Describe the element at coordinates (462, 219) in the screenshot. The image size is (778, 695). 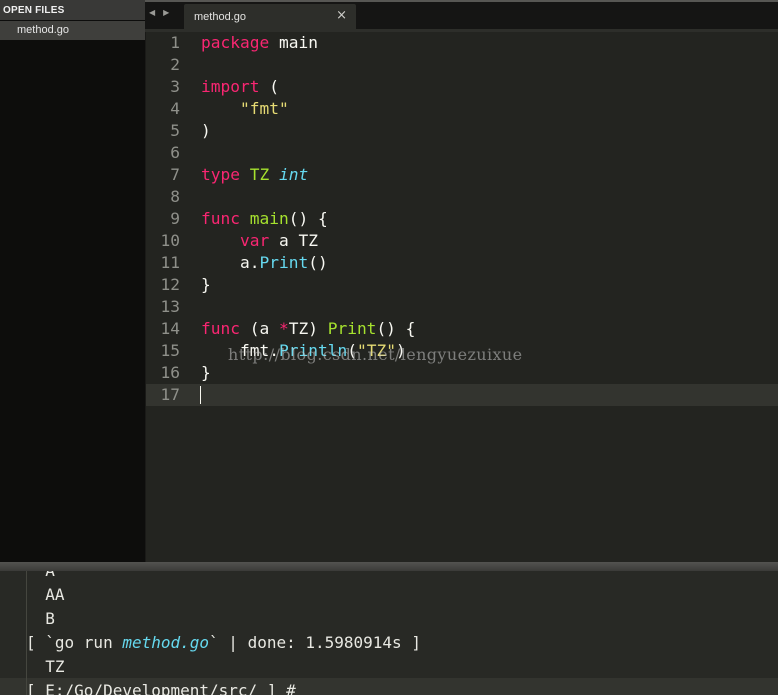
I see `code-line: 9 func main() {` at that location.